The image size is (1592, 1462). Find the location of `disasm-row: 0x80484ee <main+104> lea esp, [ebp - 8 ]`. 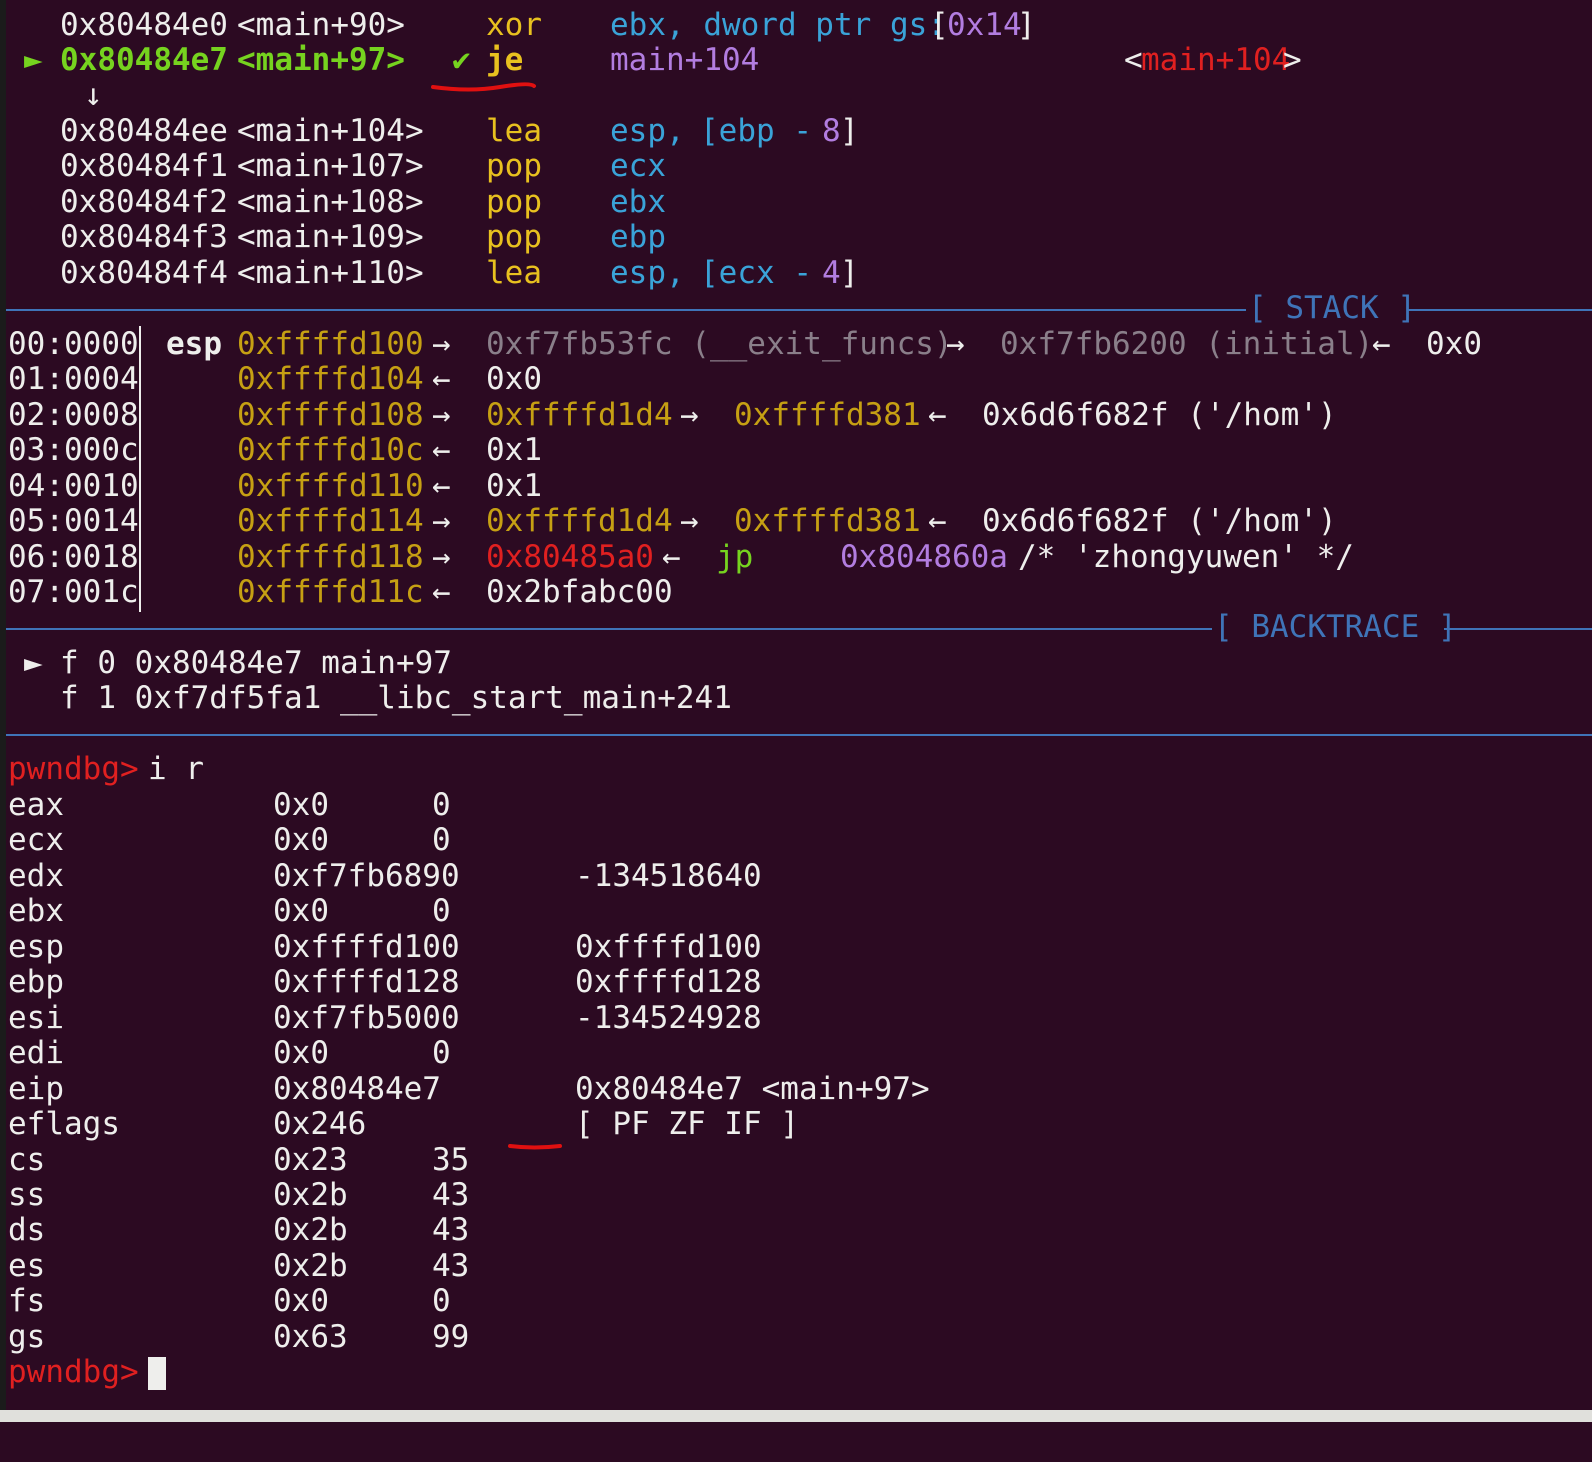

disasm-row: 0x80484ee <main+104> lea esp, [ebp - 8 ] is located at coordinates (429, 131).